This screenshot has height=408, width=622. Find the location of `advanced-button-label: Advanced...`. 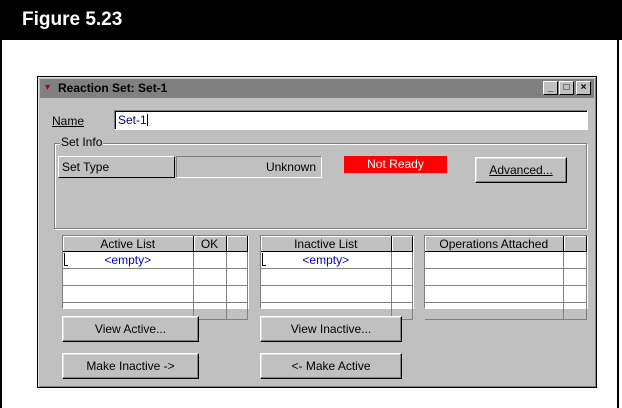

advanced-button-label: Advanced... is located at coordinates (521, 170).